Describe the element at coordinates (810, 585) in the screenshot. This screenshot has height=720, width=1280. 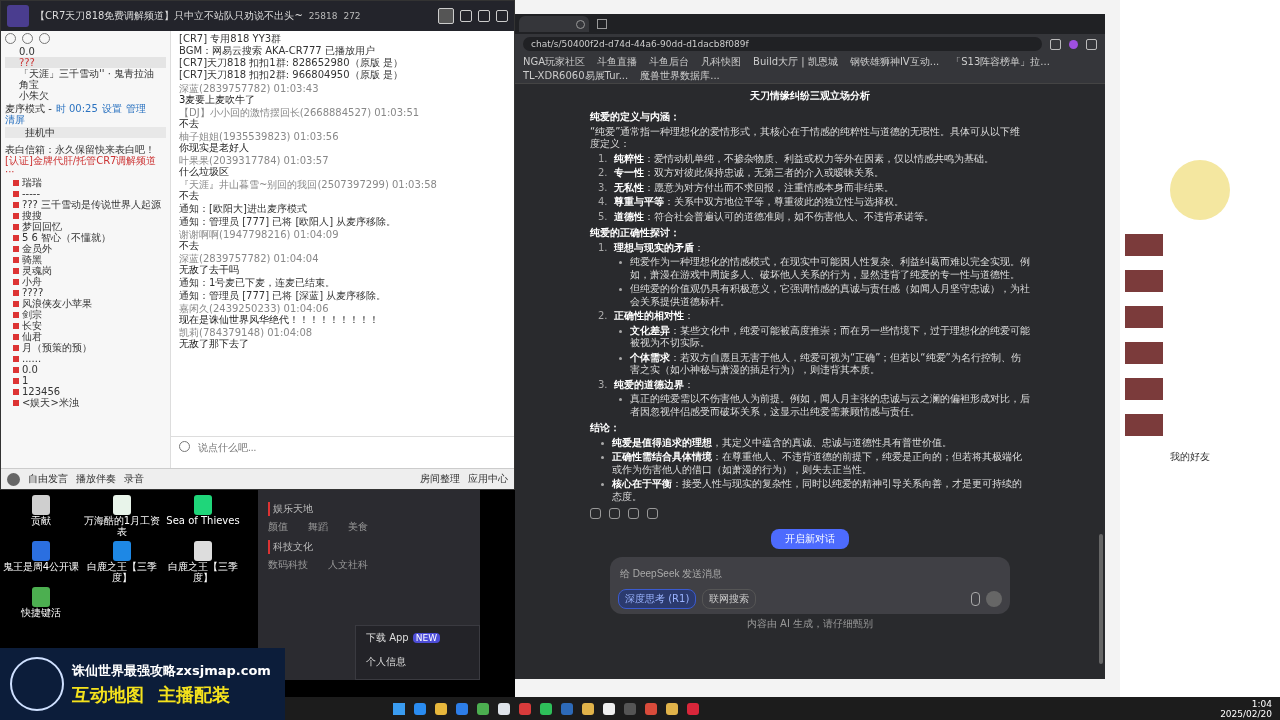
I see `message-input-field: 给 DeepSeek 发送消息 深度思考 (R1) 联网搜索` at that location.